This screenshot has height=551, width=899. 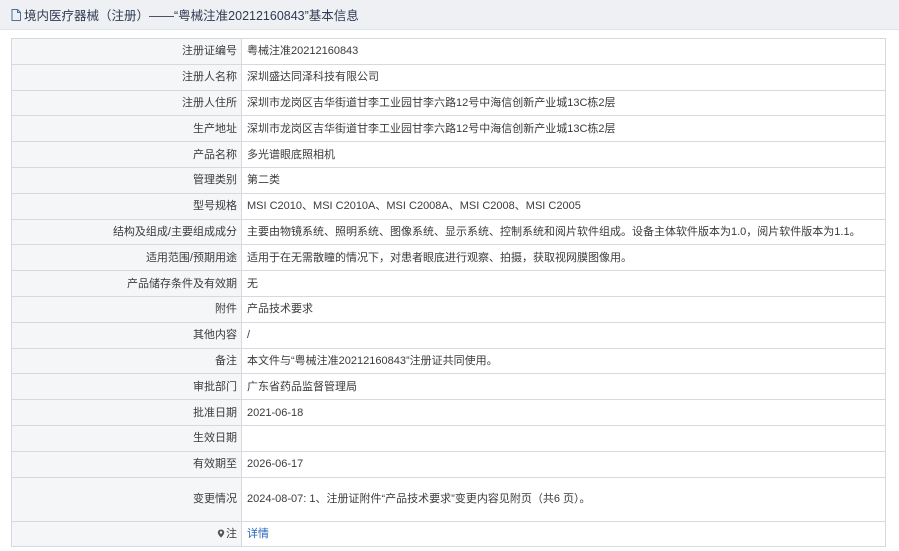 What do you see at coordinates (126, 258) in the screenshot?
I see `field-label: 适用范围/预期用途` at bounding box center [126, 258].